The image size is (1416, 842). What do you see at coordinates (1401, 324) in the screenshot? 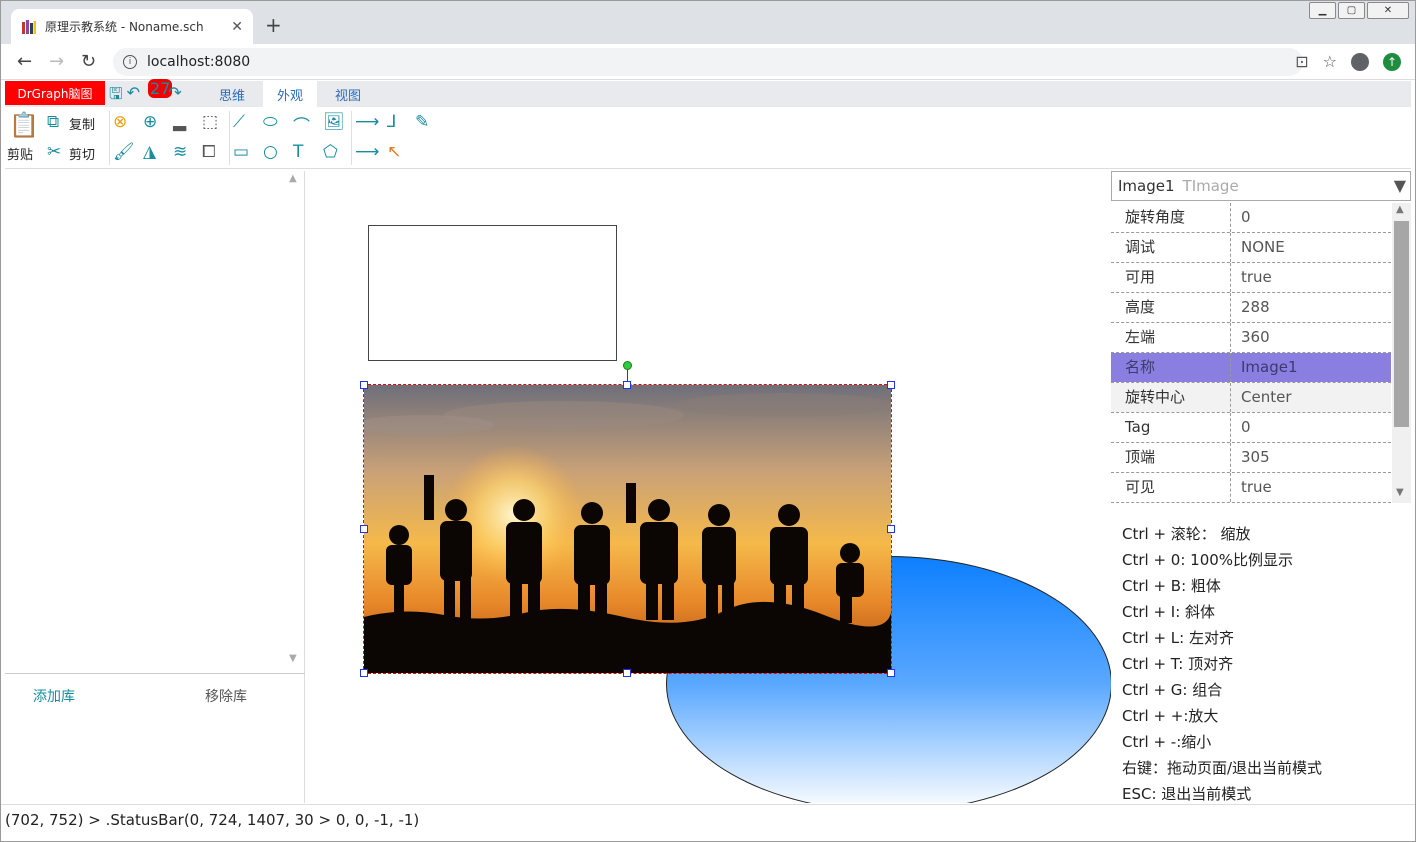
I see `scroll-thumb` at bounding box center [1401, 324].